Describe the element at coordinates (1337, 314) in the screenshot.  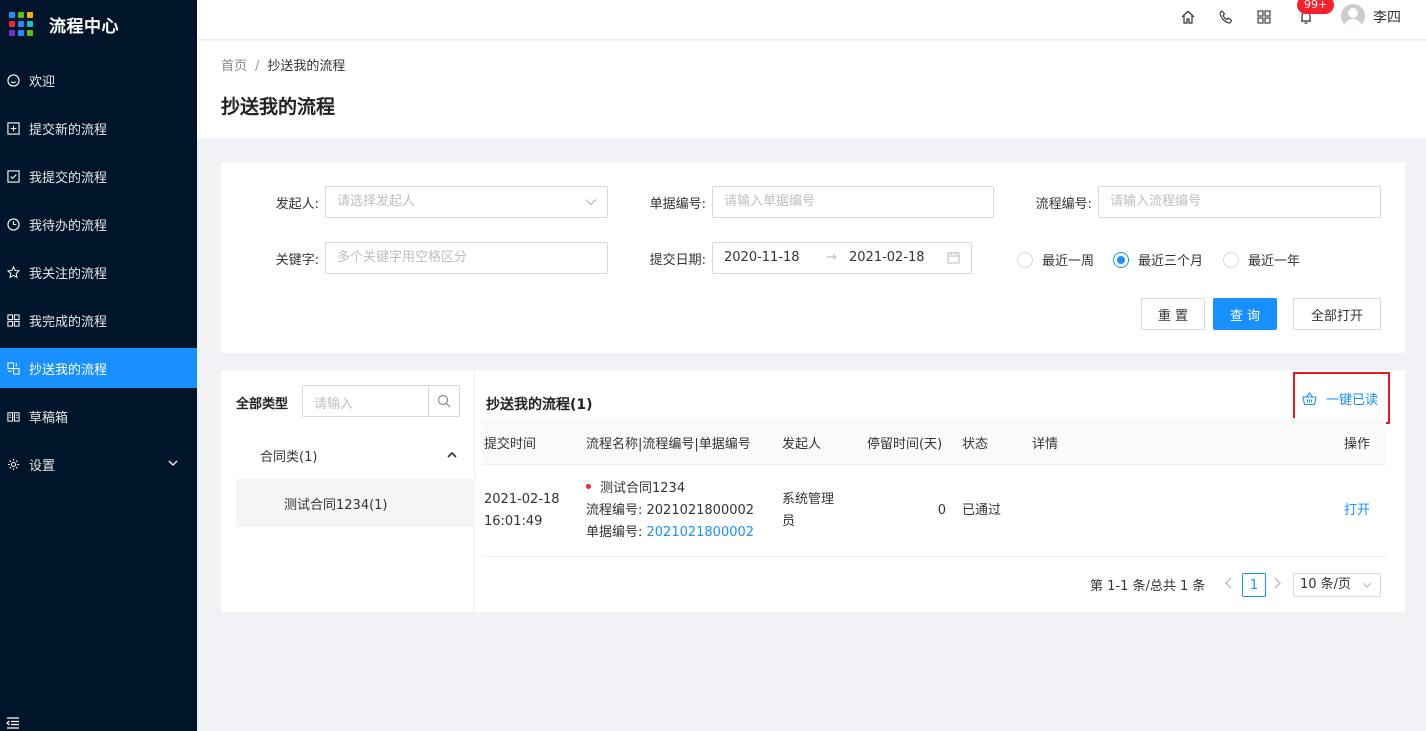
I see `open-all-button: 全部打开` at that location.